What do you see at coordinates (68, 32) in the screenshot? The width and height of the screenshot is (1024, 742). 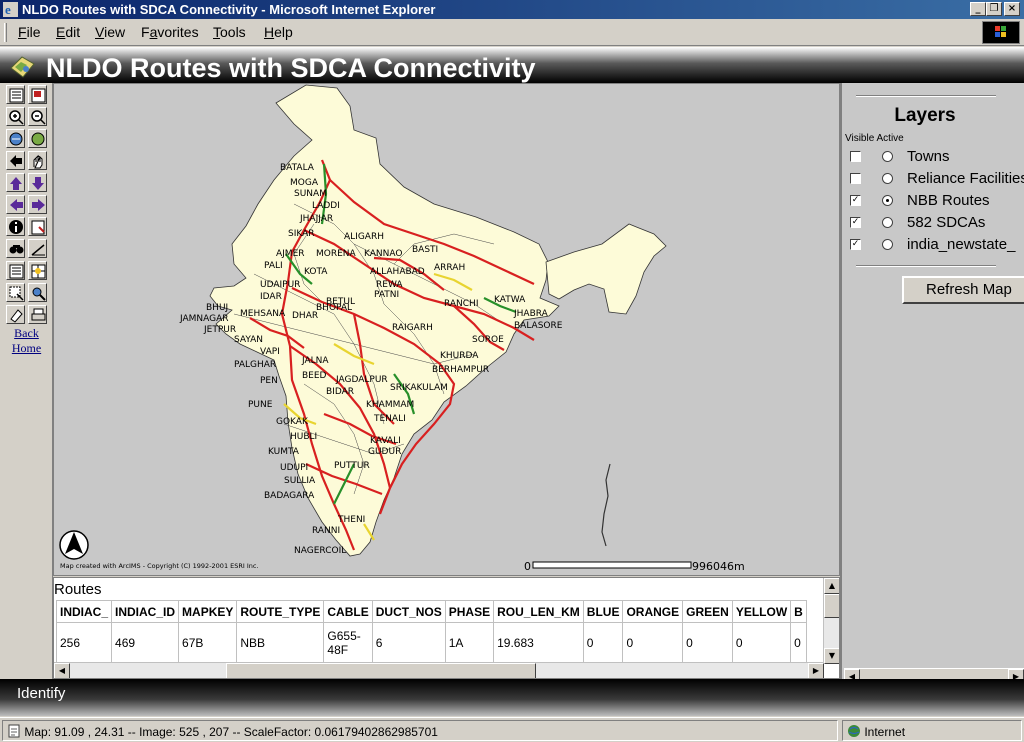 I see `menu-edit: Edit` at bounding box center [68, 32].